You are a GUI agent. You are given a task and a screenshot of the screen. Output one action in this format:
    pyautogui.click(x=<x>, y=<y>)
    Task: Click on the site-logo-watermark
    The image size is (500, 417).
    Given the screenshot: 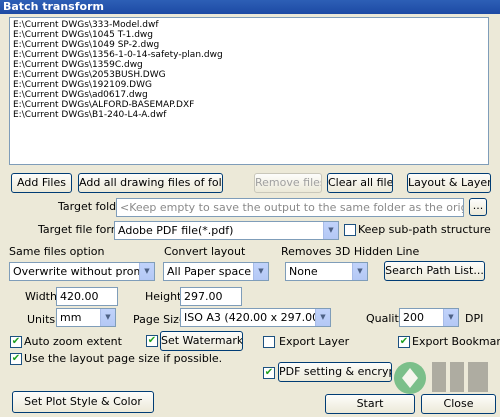 What is the action you would take?
    pyautogui.click(x=441, y=378)
    